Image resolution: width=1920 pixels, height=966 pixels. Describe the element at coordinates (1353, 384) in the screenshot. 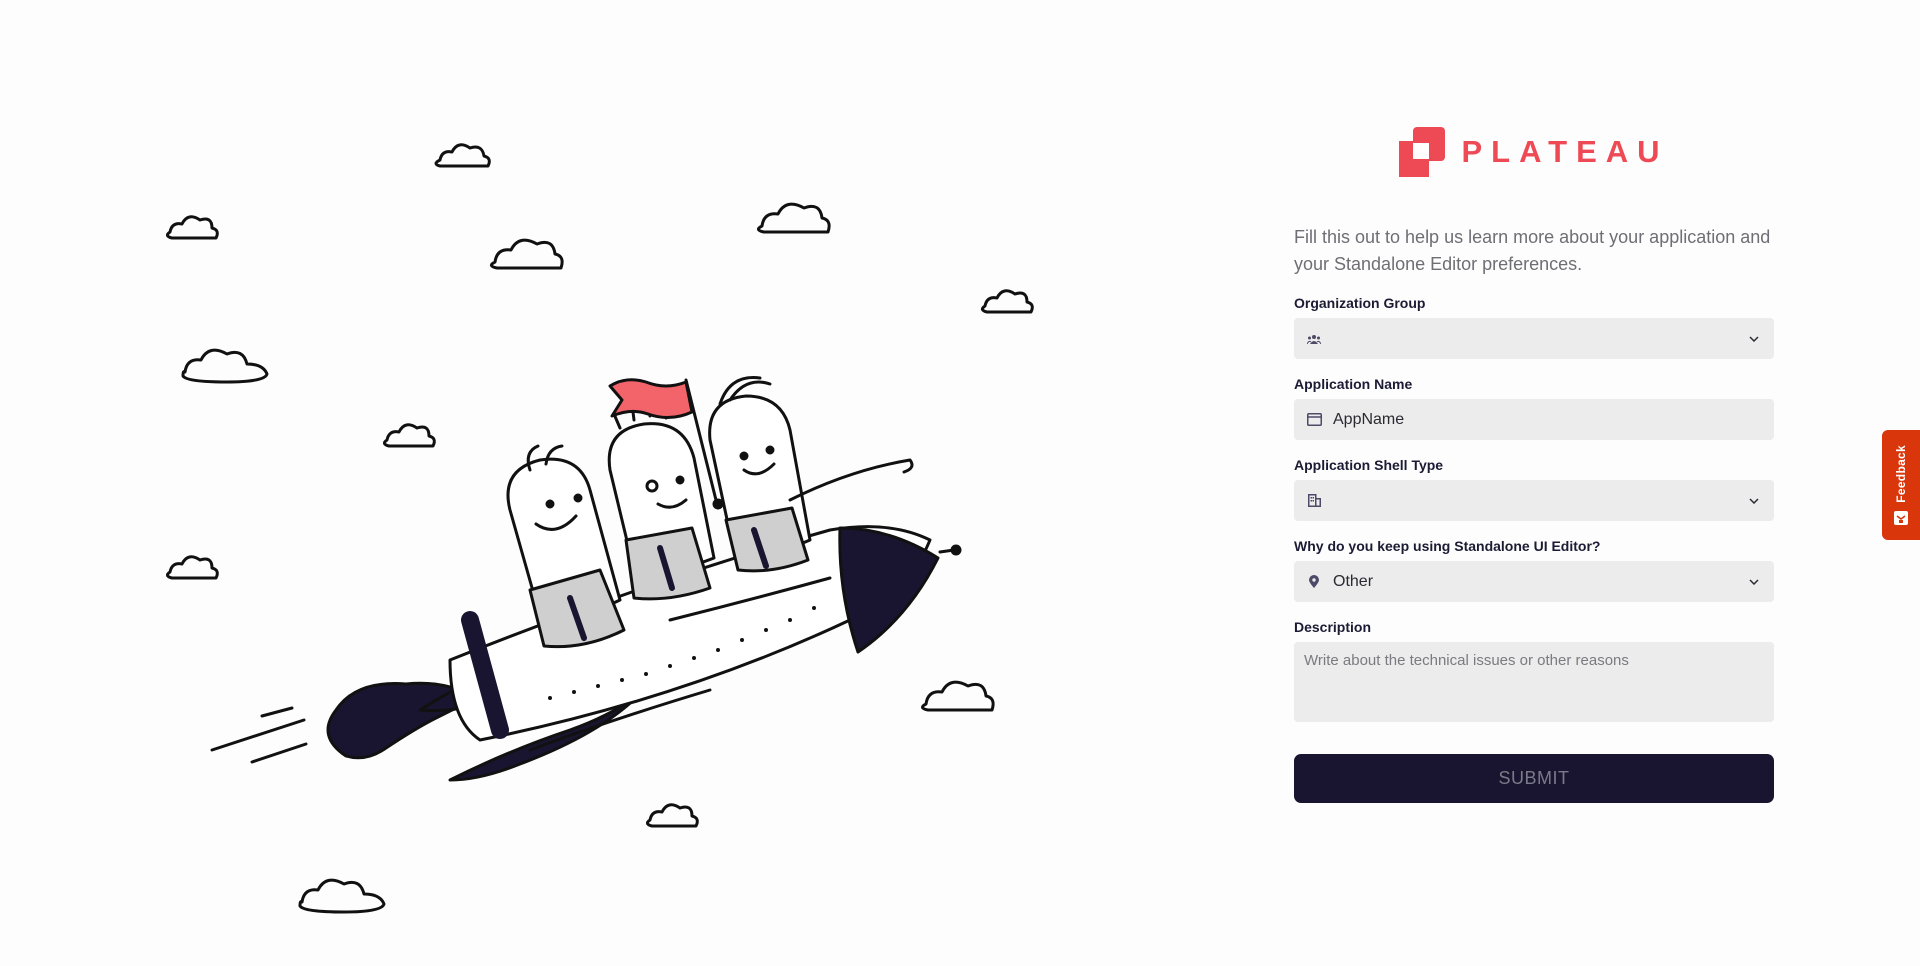

I see `application-name-label: Application Name` at that location.